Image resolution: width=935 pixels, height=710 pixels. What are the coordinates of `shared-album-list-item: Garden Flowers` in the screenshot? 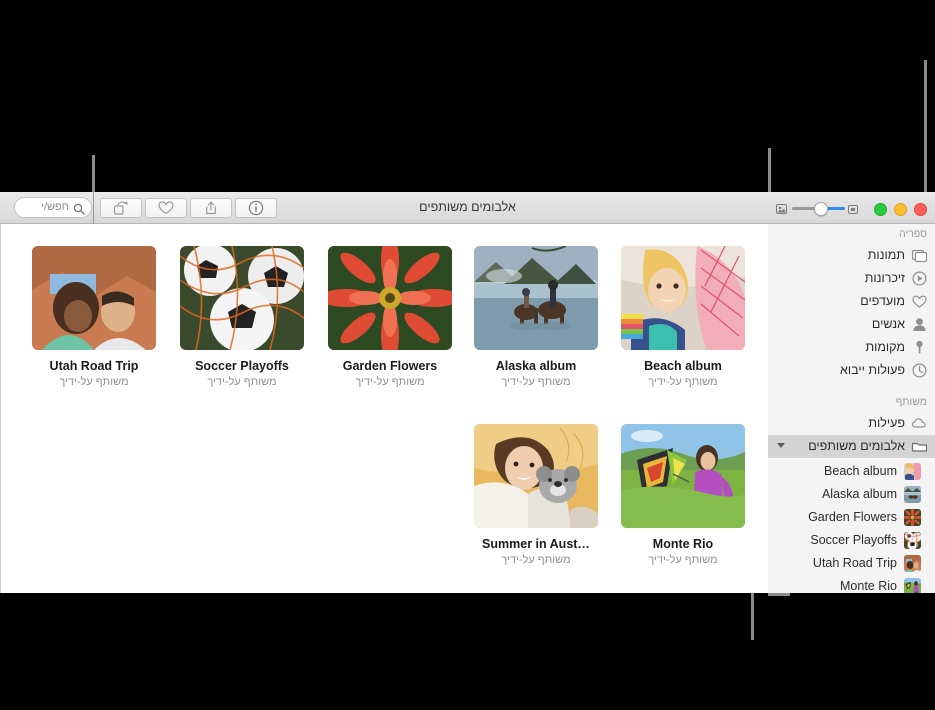 It's located at (851, 517).